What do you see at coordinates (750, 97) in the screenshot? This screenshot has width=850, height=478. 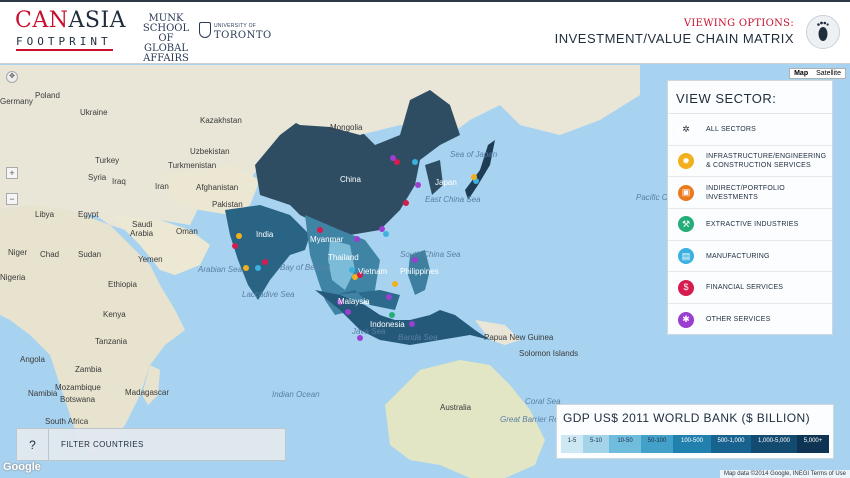 I see `sector-panel-title: VIEW SECTOR:` at bounding box center [750, 97].